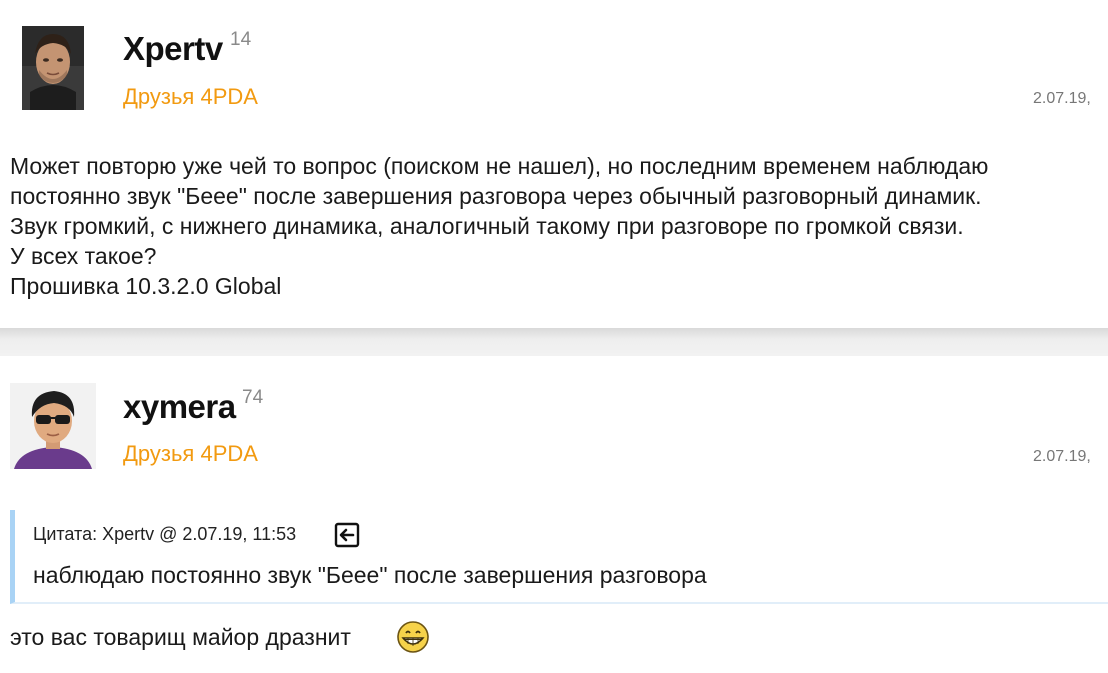 The height and width of the screenshot is (673, 1108). What do you see at coordinates (173, 49) in the screenshot?
I see `author-name: Xpertv` at bounding box center [173, 49].